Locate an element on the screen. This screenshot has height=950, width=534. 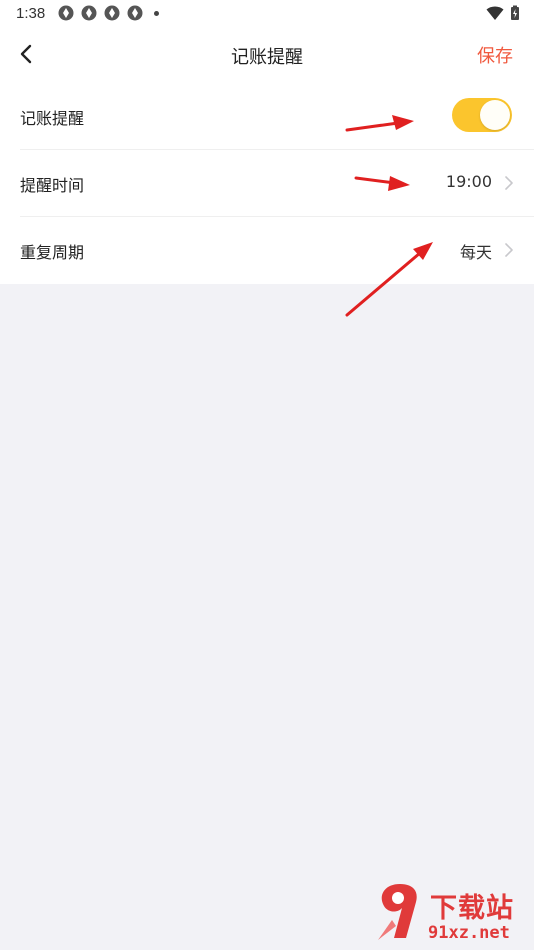
watermark: 下载站 91xz.net is located at coordinates (452, 914).